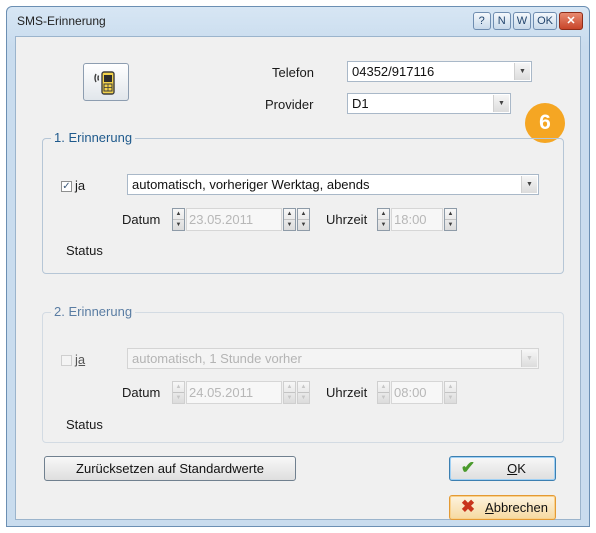  What do you see at coordinates (468, 506) in the screenshot?
I see `x-icon: ✖` at bounding box center [468, 506].